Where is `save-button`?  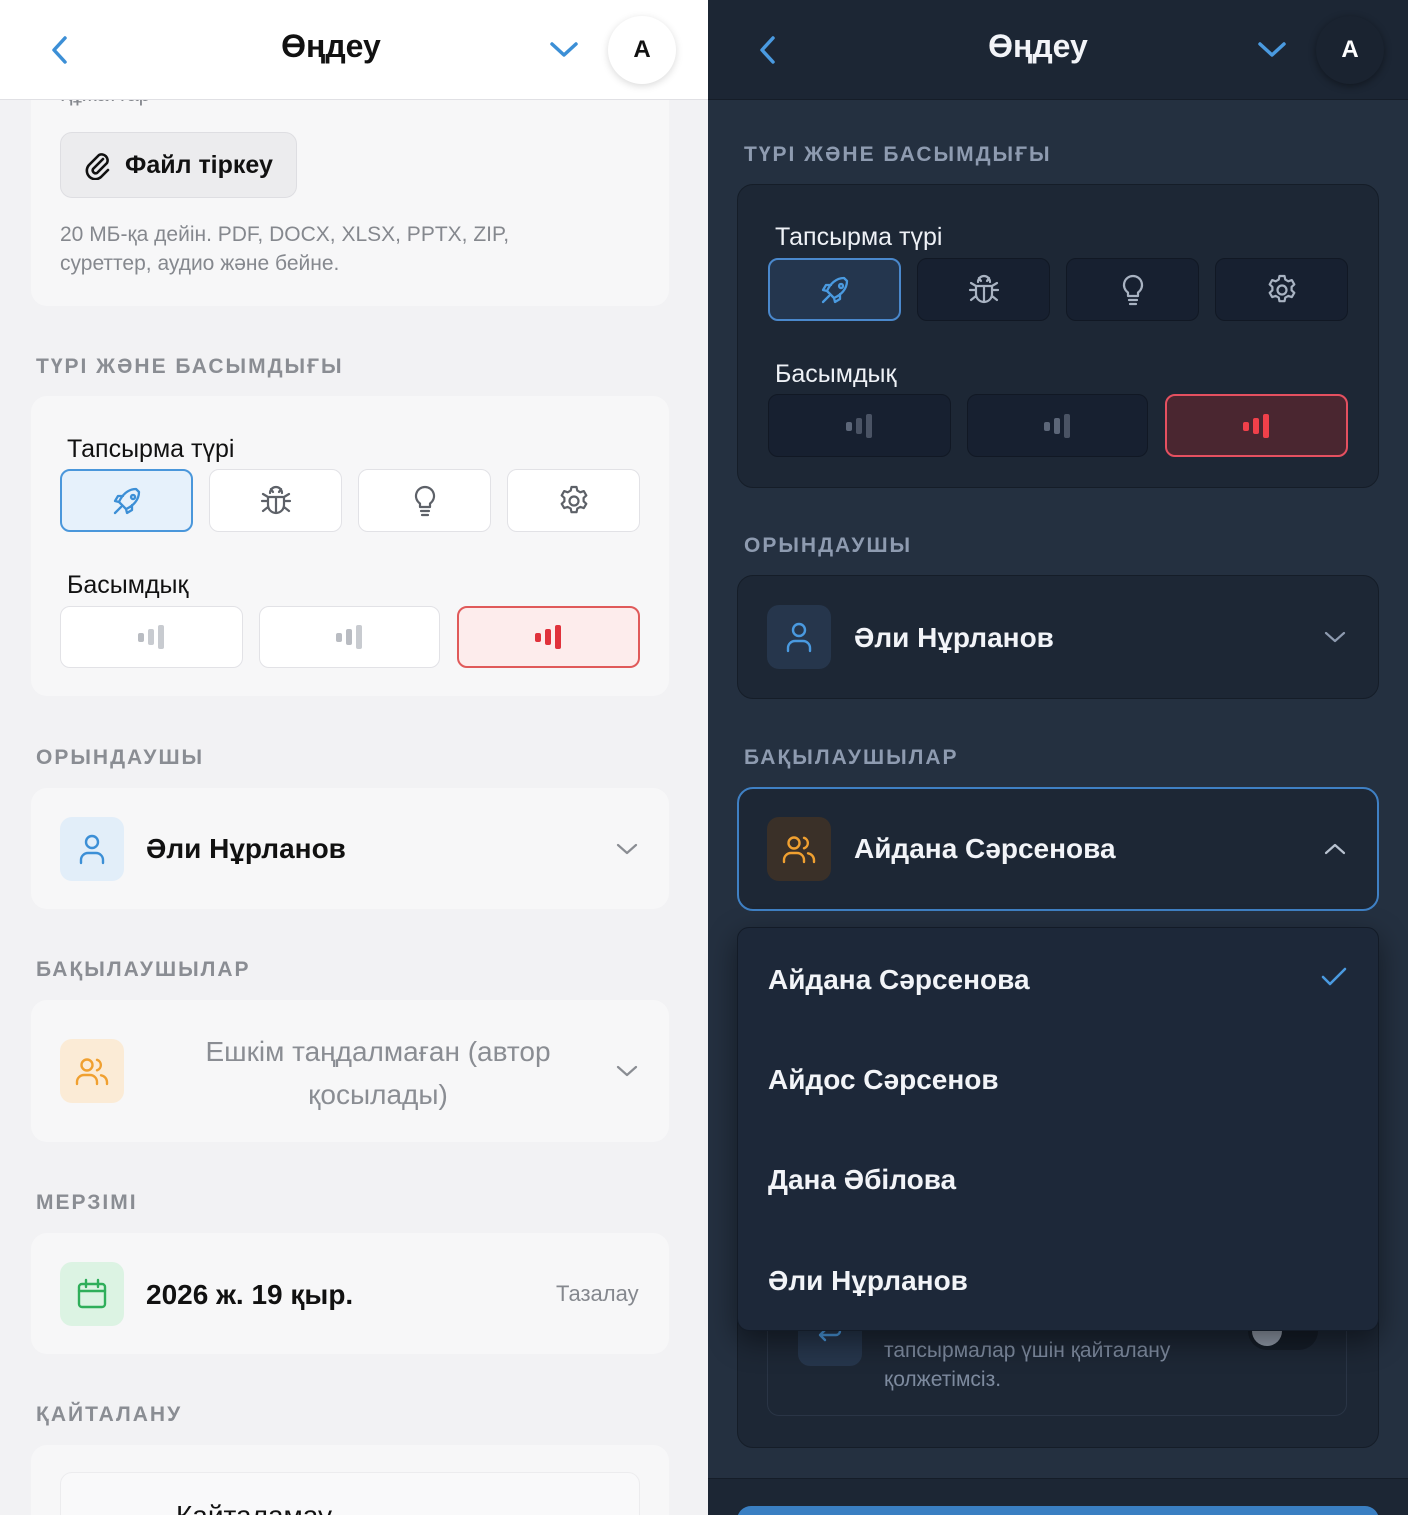
save-button is located at coordinates (1058, 1510).